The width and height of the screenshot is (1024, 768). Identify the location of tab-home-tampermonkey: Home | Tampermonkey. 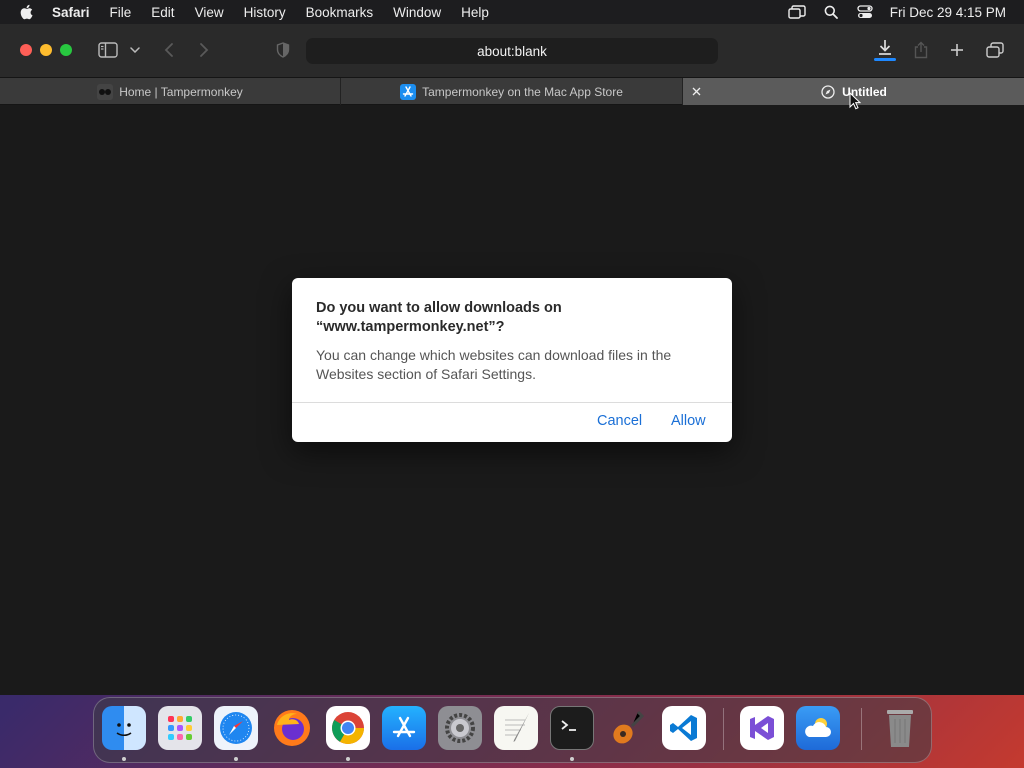
(170, 91).